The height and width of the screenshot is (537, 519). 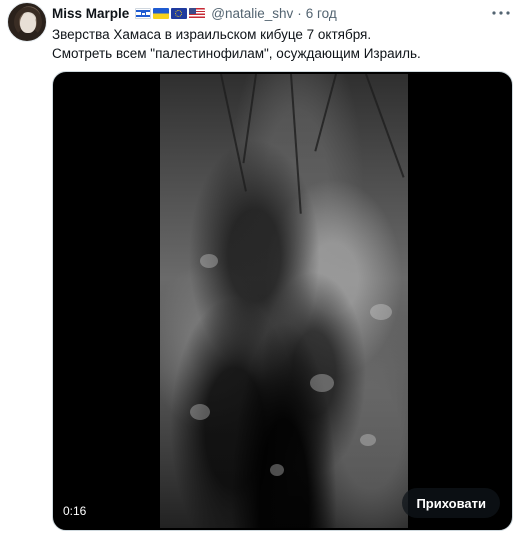 What do you see at coordinates (75, 511) in the screenshot?
I see `video-timestamp: 0:16` at bounding box center [75, 511].